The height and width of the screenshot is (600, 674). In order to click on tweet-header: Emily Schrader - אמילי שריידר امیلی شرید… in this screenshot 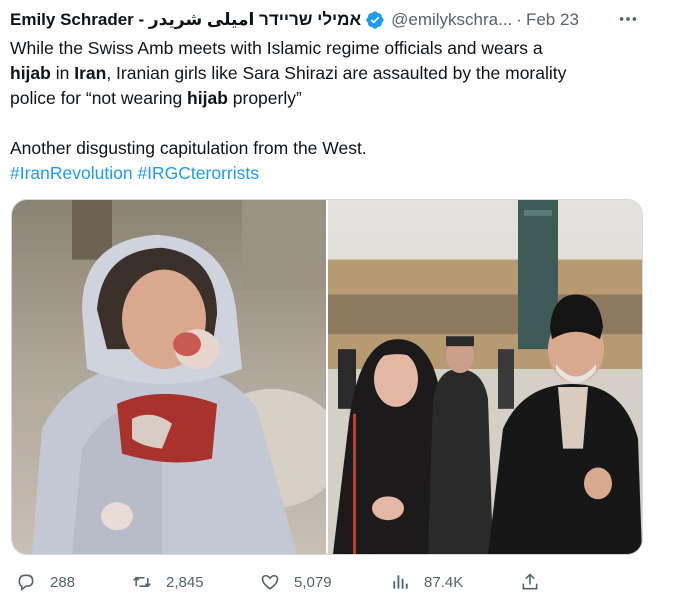, I will do `click(335, 20)`.